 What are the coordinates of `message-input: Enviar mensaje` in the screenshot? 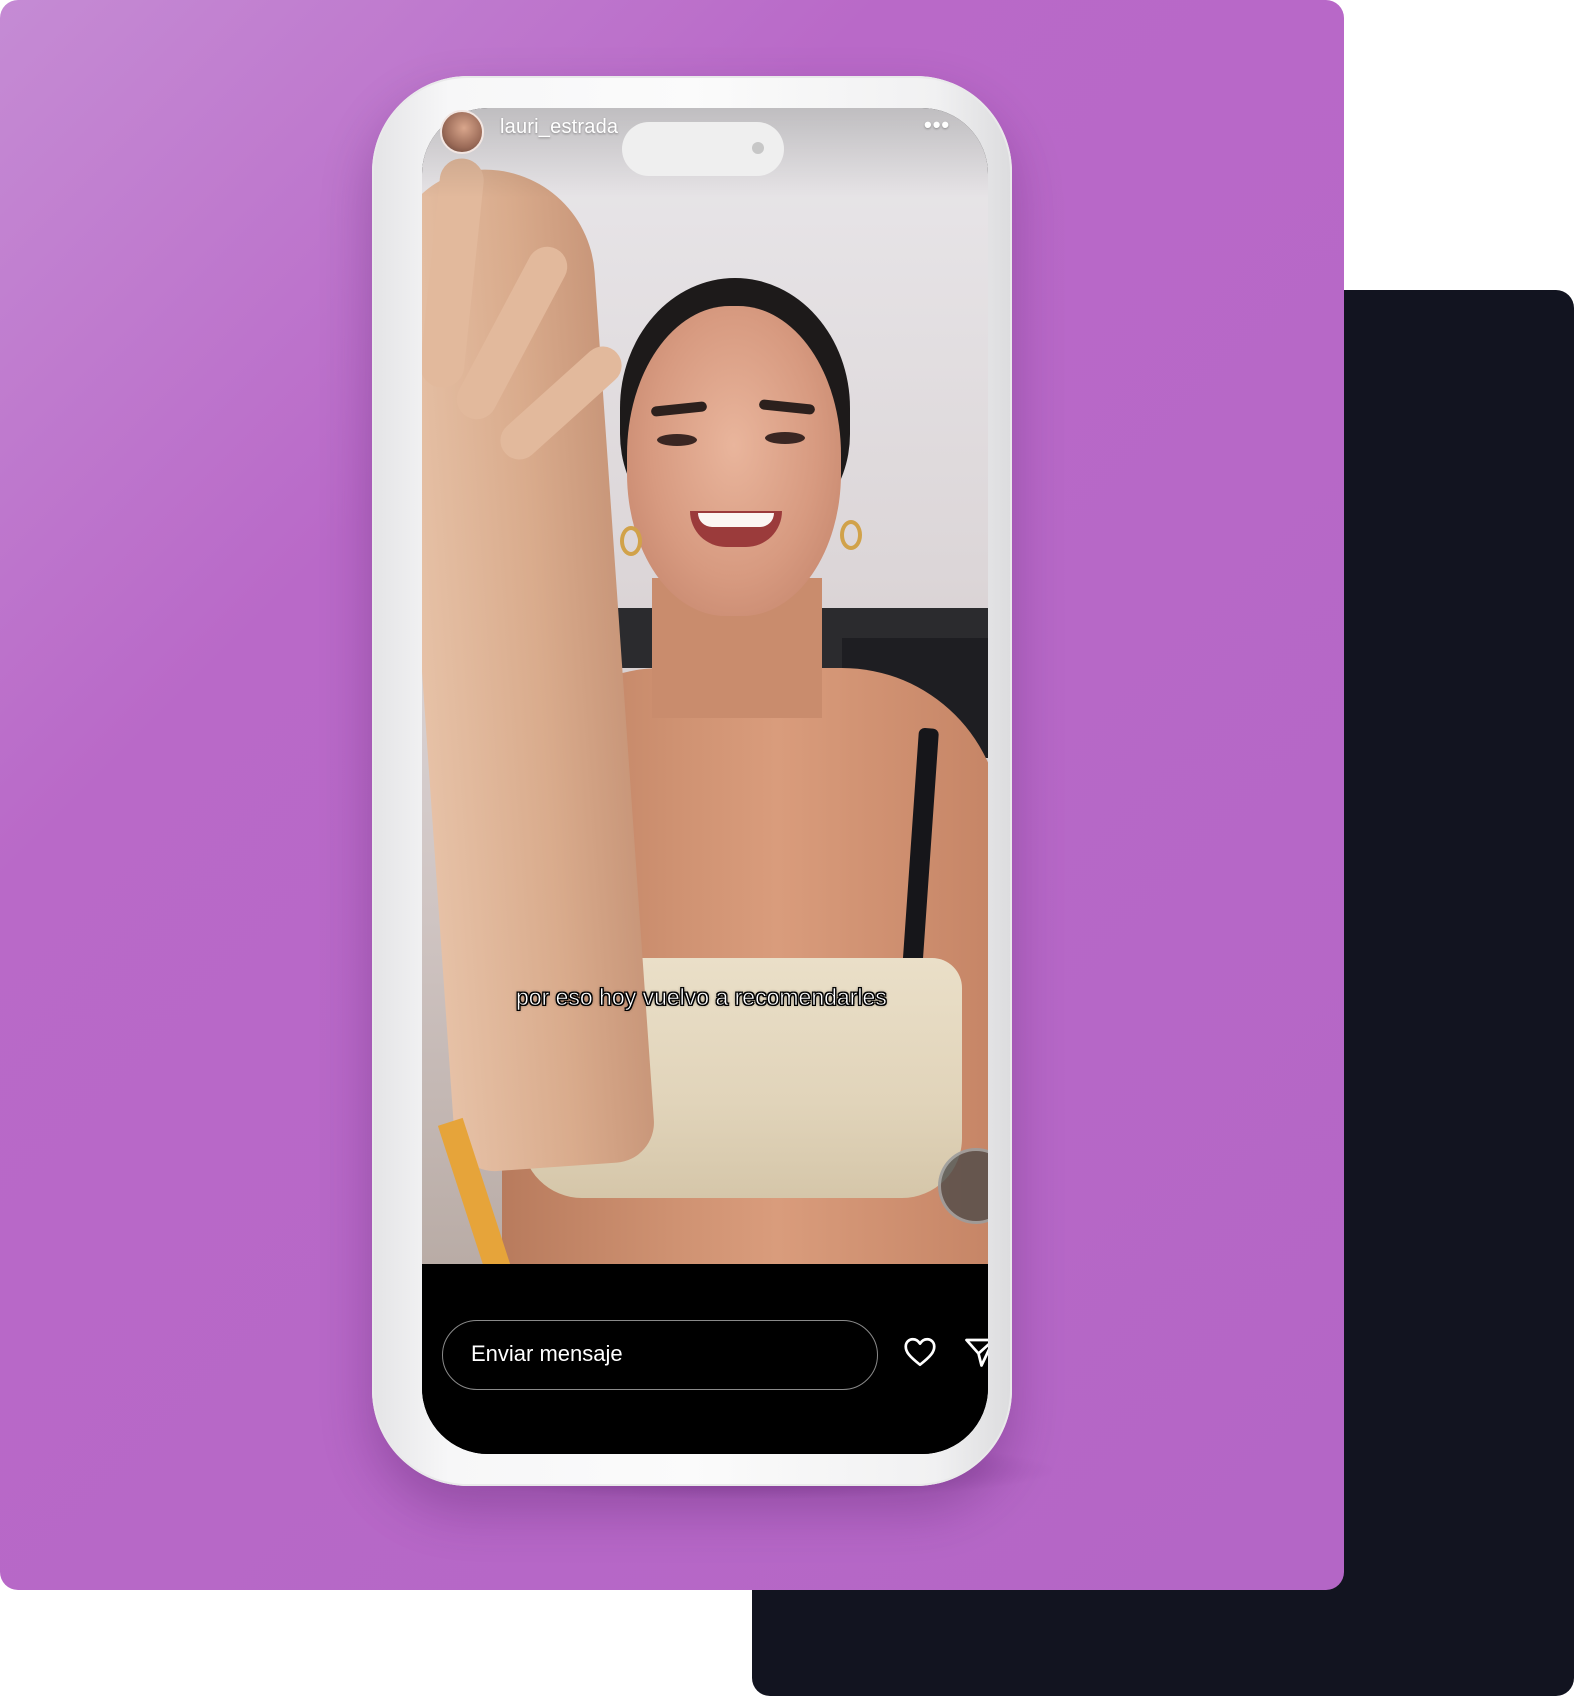 It's located at (660, 1355).